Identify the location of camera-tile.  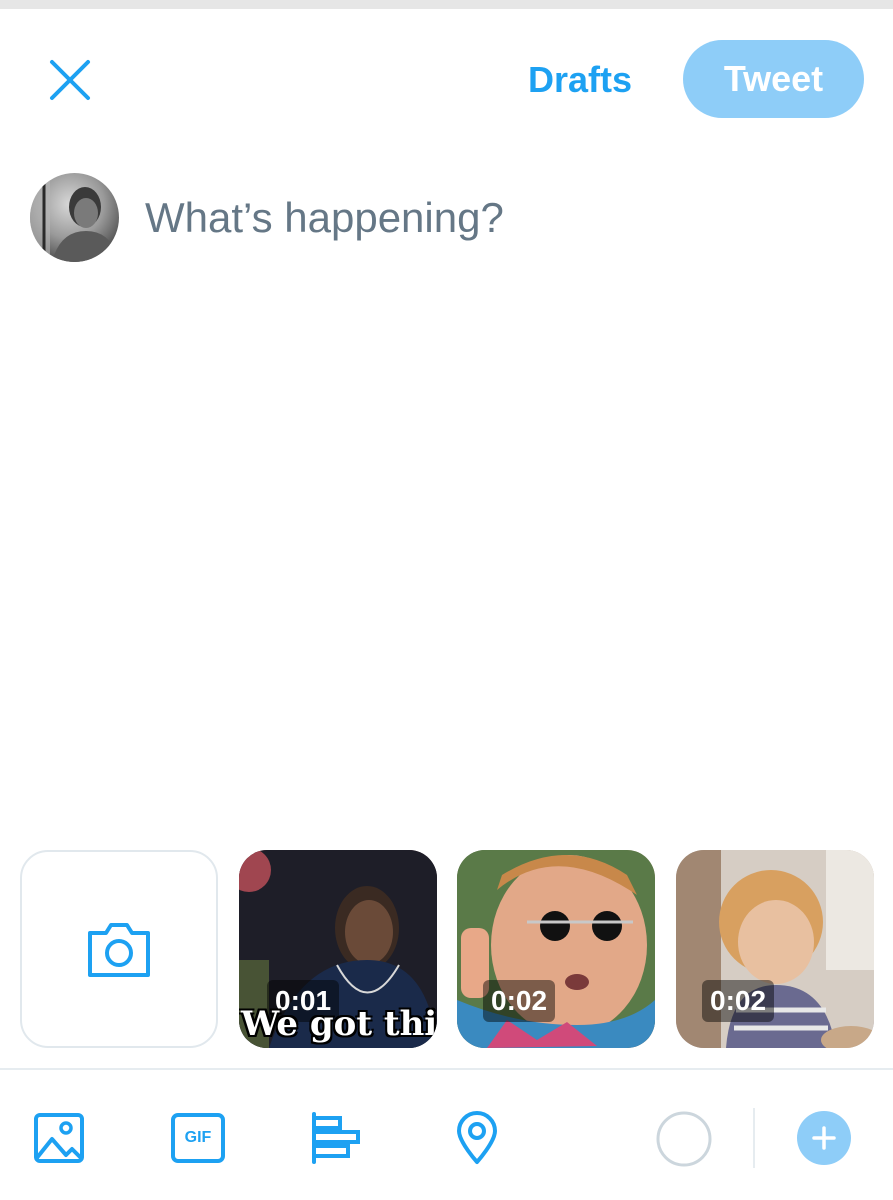
(119, 949).